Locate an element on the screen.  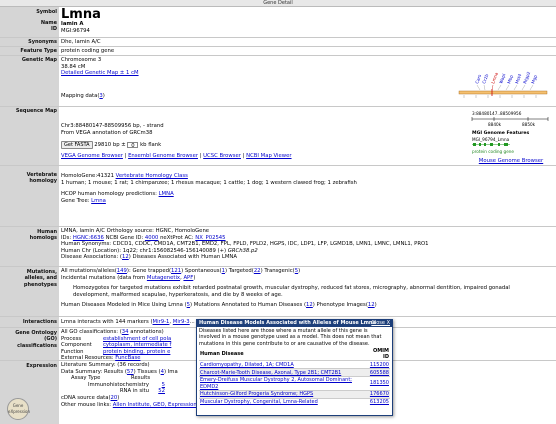
omim-link: 115200 is located at coordinates (379, 365).